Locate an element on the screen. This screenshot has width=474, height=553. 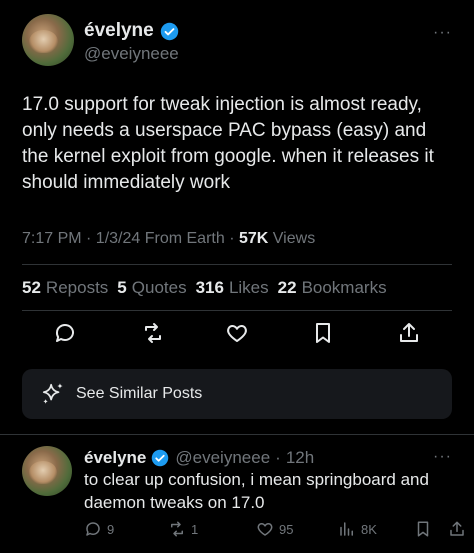
tweet-meta: 7:17 PM · 1/3/24 From Earth · 57K Views is located at coordinates (168, 239).